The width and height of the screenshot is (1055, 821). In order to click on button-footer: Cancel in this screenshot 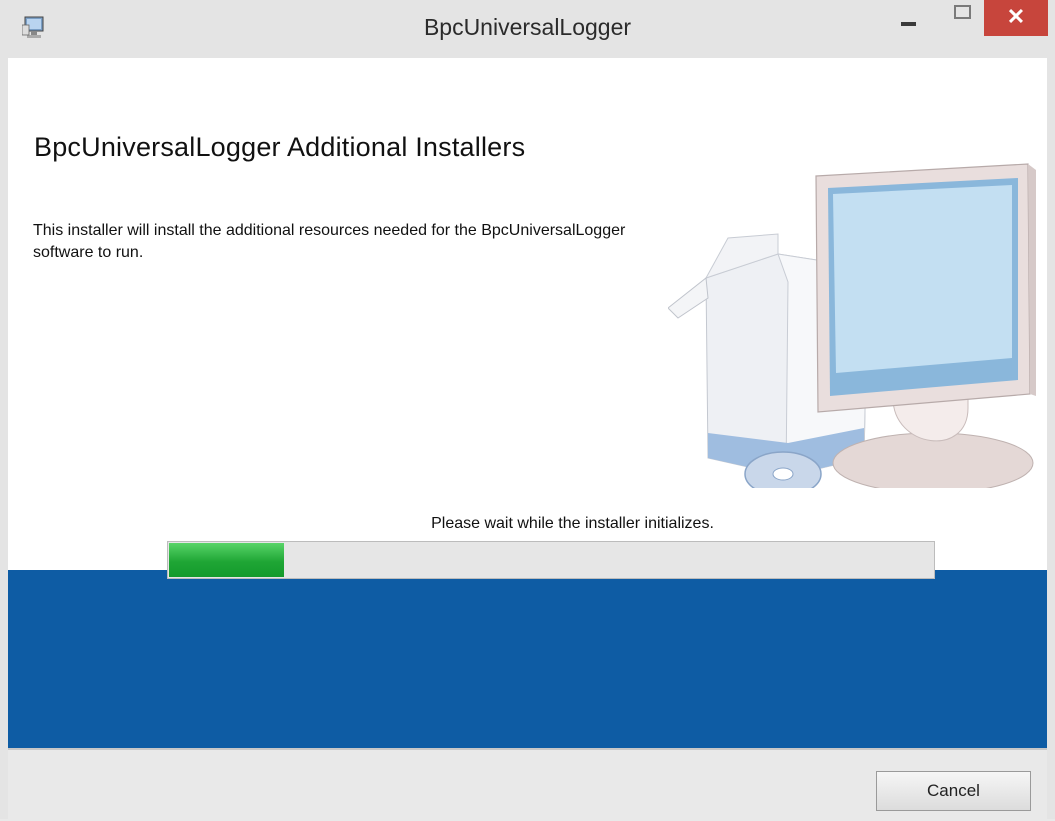, I will do `click(527, 784)`.